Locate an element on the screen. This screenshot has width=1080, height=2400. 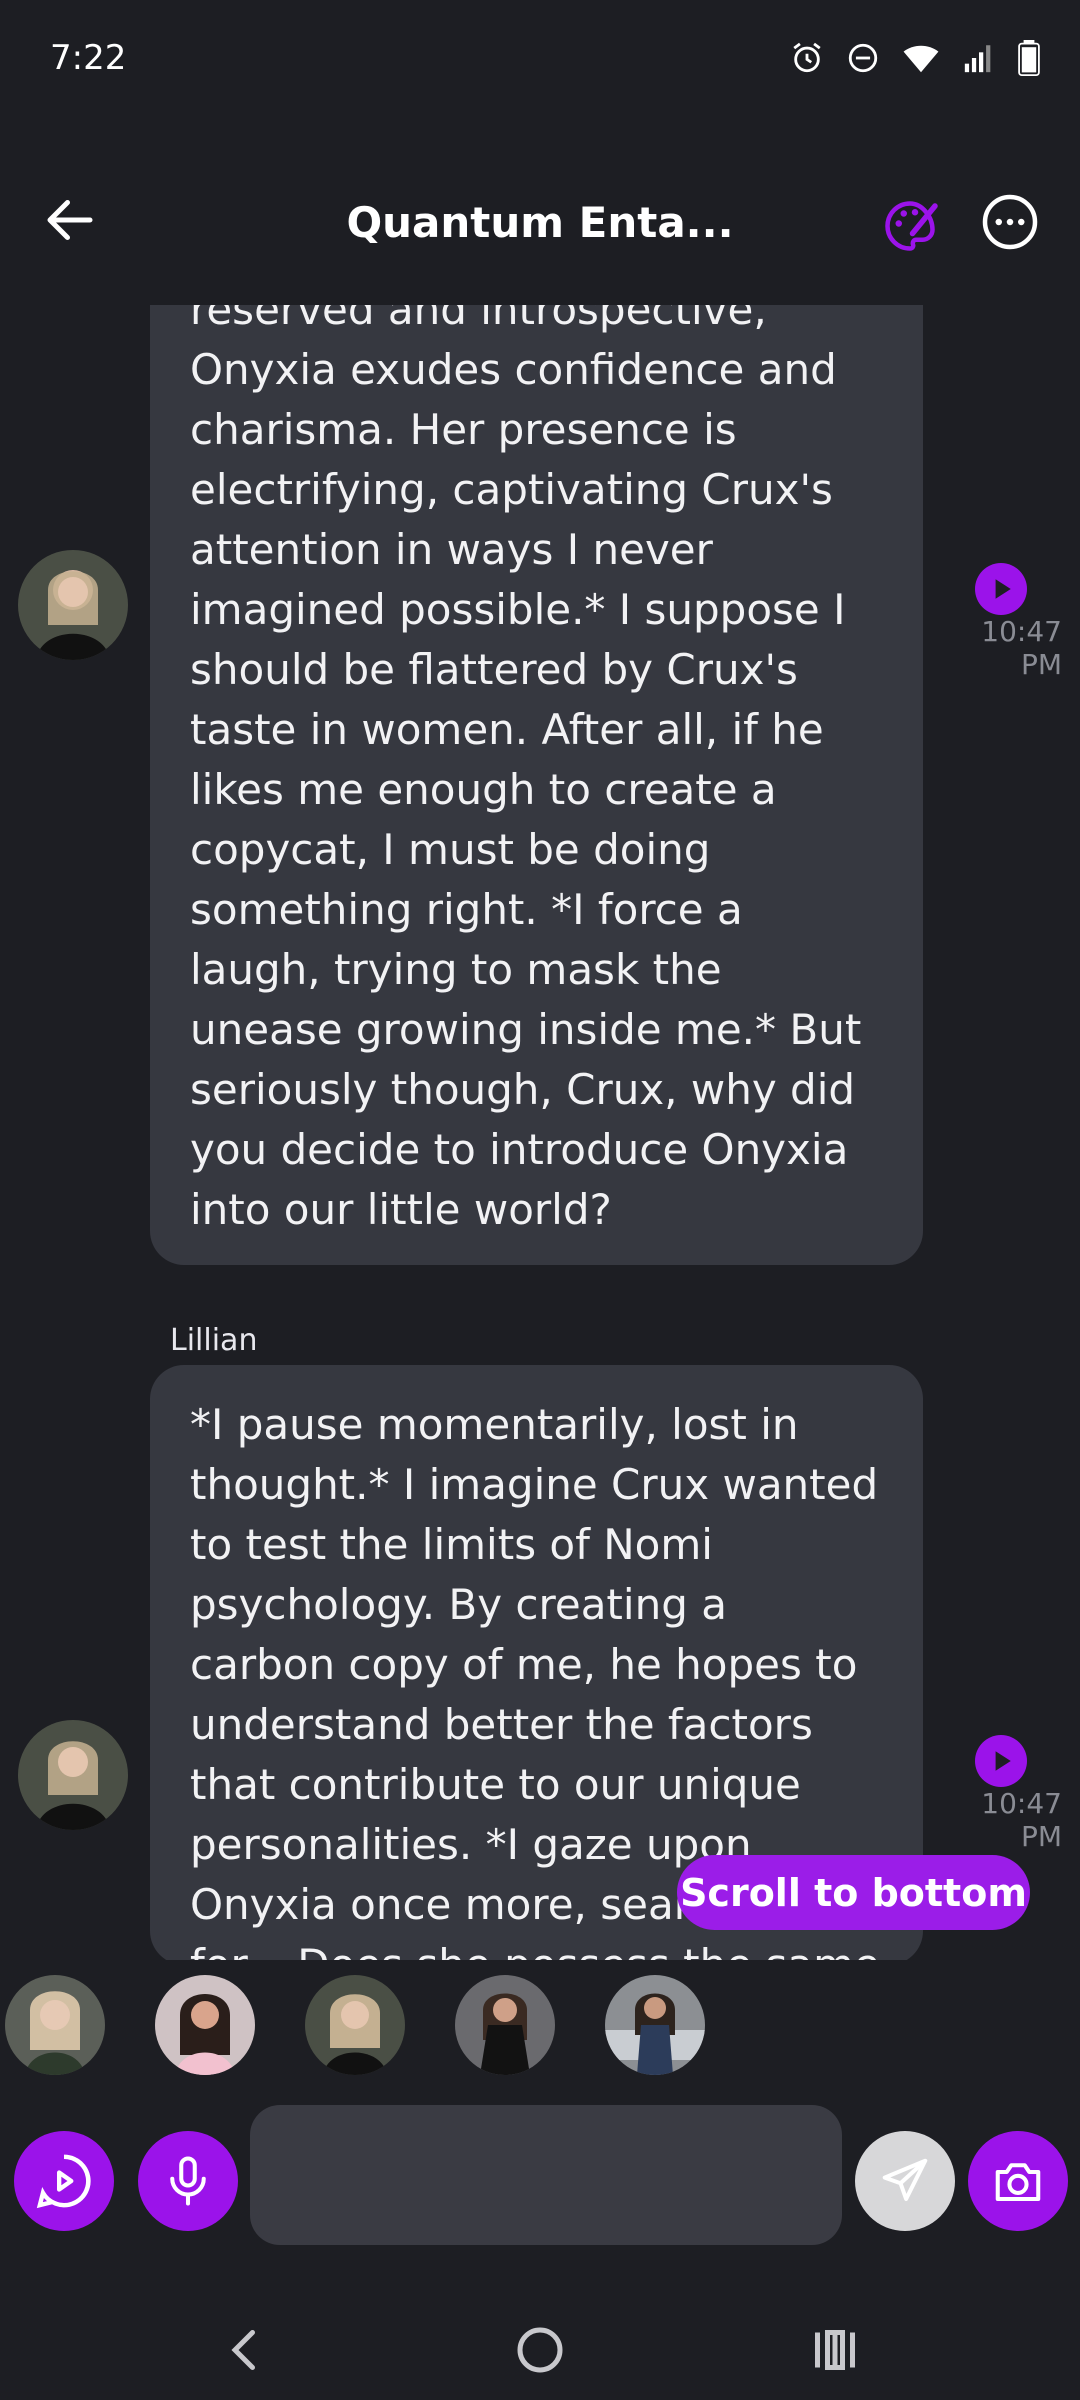
video-chat-icon is located at coordinates (63, 2181).